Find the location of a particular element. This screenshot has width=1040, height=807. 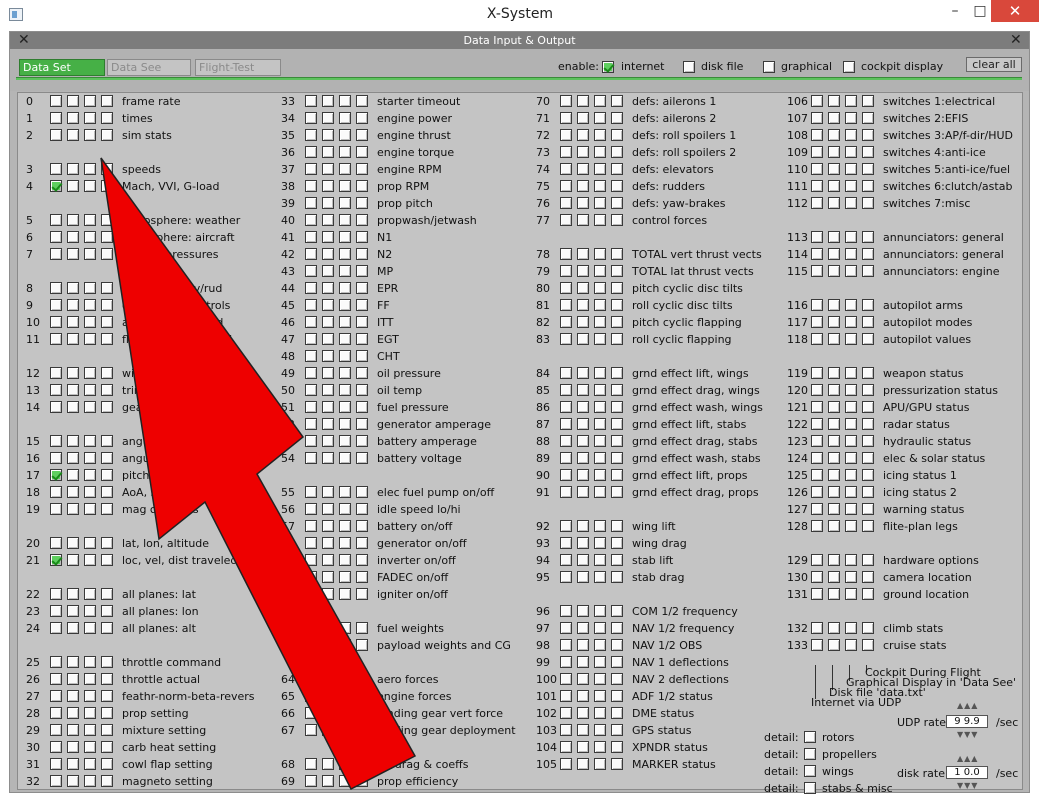

enable-internet-checkbox is located at coordinates (608, 67).